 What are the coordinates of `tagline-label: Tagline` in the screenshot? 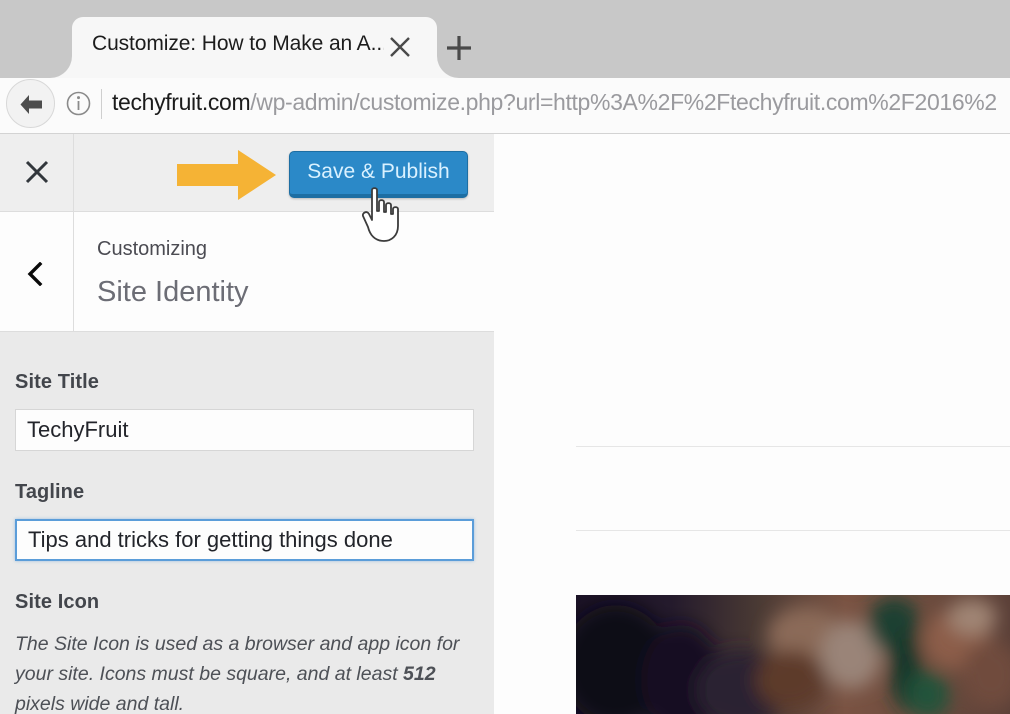 It's located at (50, 492).